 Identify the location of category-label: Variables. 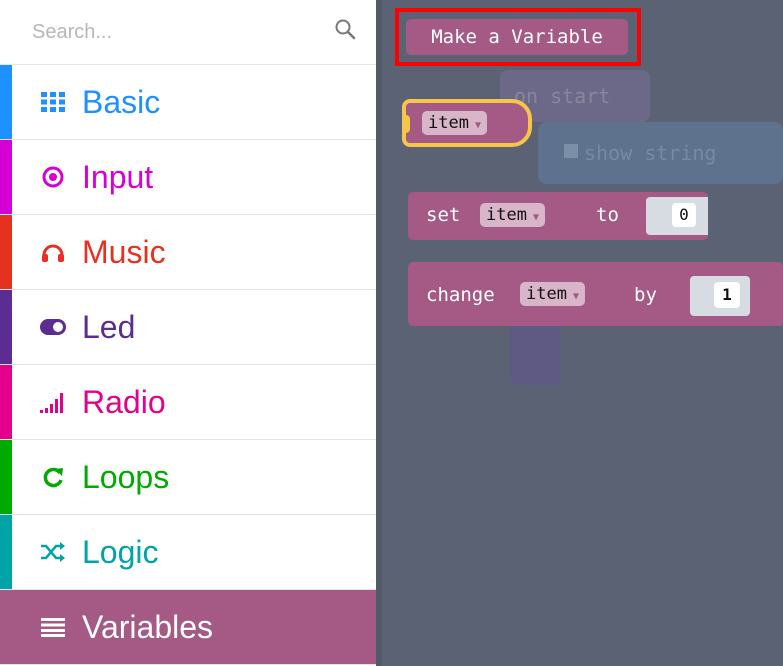
(148, 626).